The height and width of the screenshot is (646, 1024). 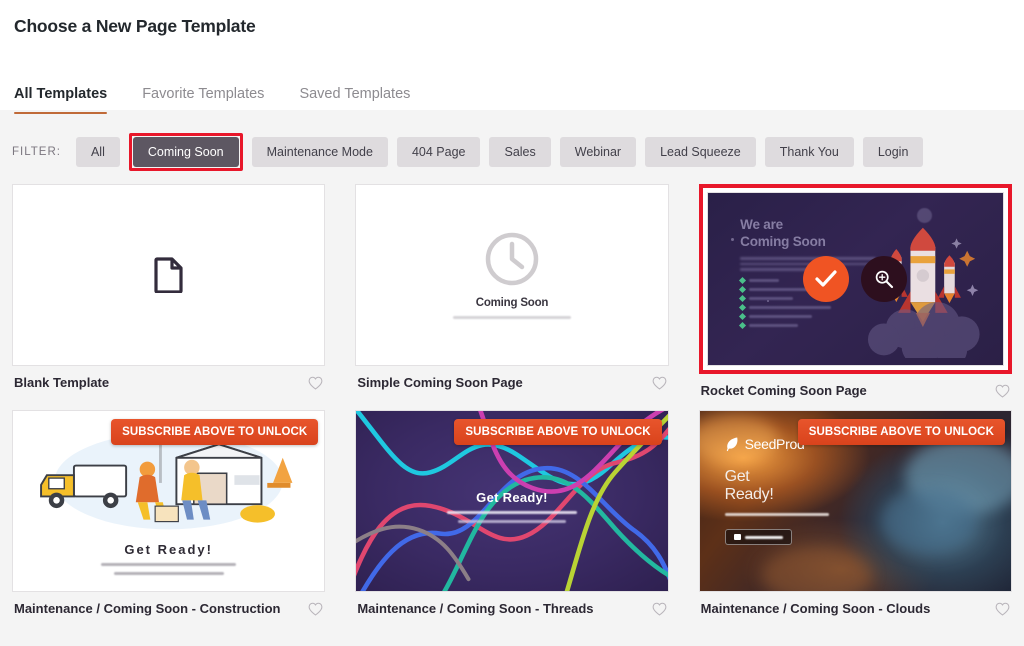 I want to click on favorite-heart-icon-construction, so click(x=315, y=609).